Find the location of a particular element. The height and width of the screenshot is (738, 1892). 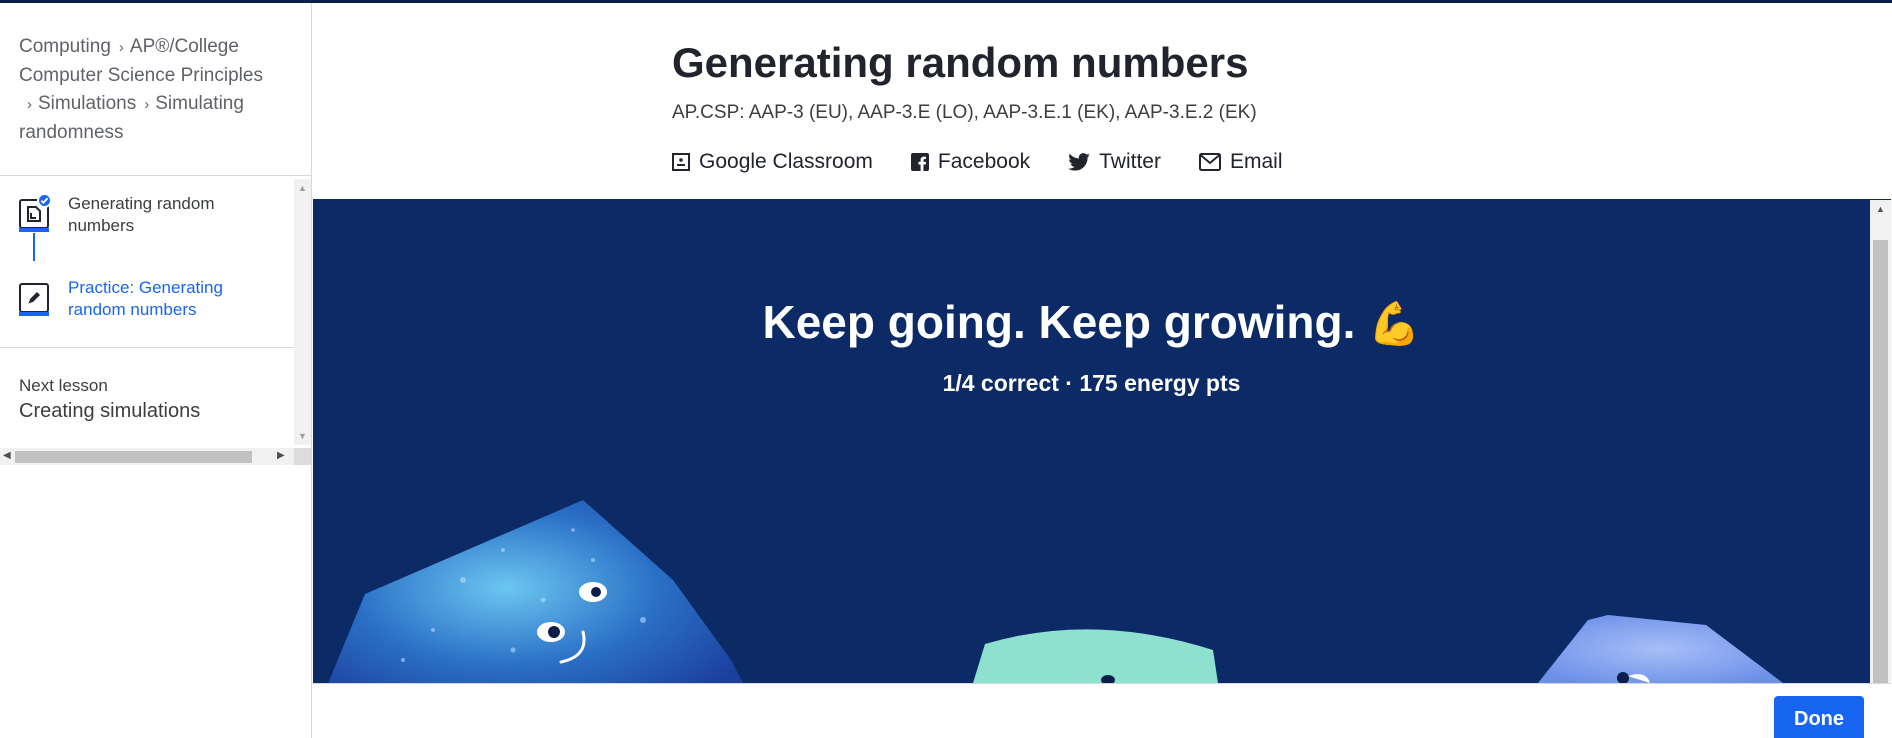

share-email: Email is located at coordinates (1240, 162).